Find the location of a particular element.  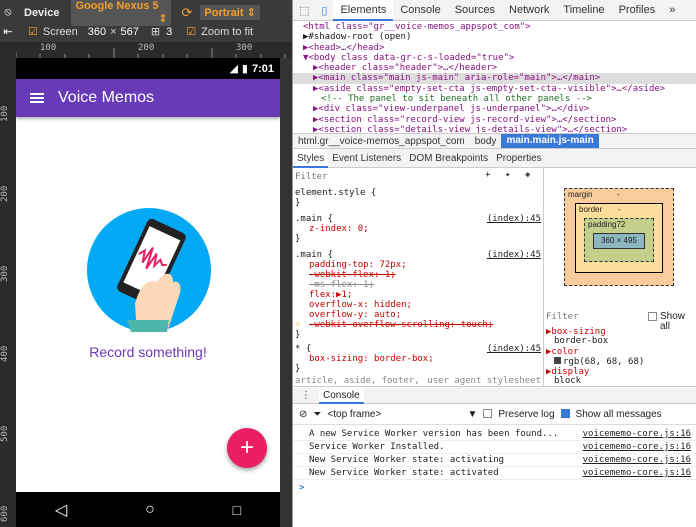

screen-checkbox: ☑ is located at coordinates (33, 31).